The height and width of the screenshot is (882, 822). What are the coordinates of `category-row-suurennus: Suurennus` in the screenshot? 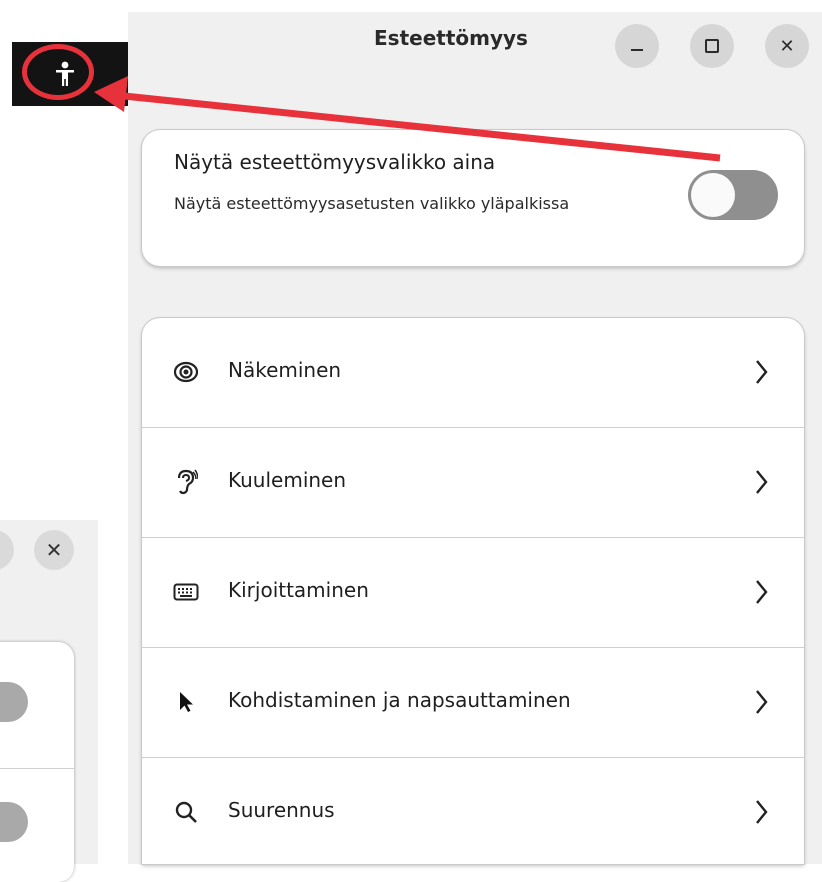 It's located at (473, 813).